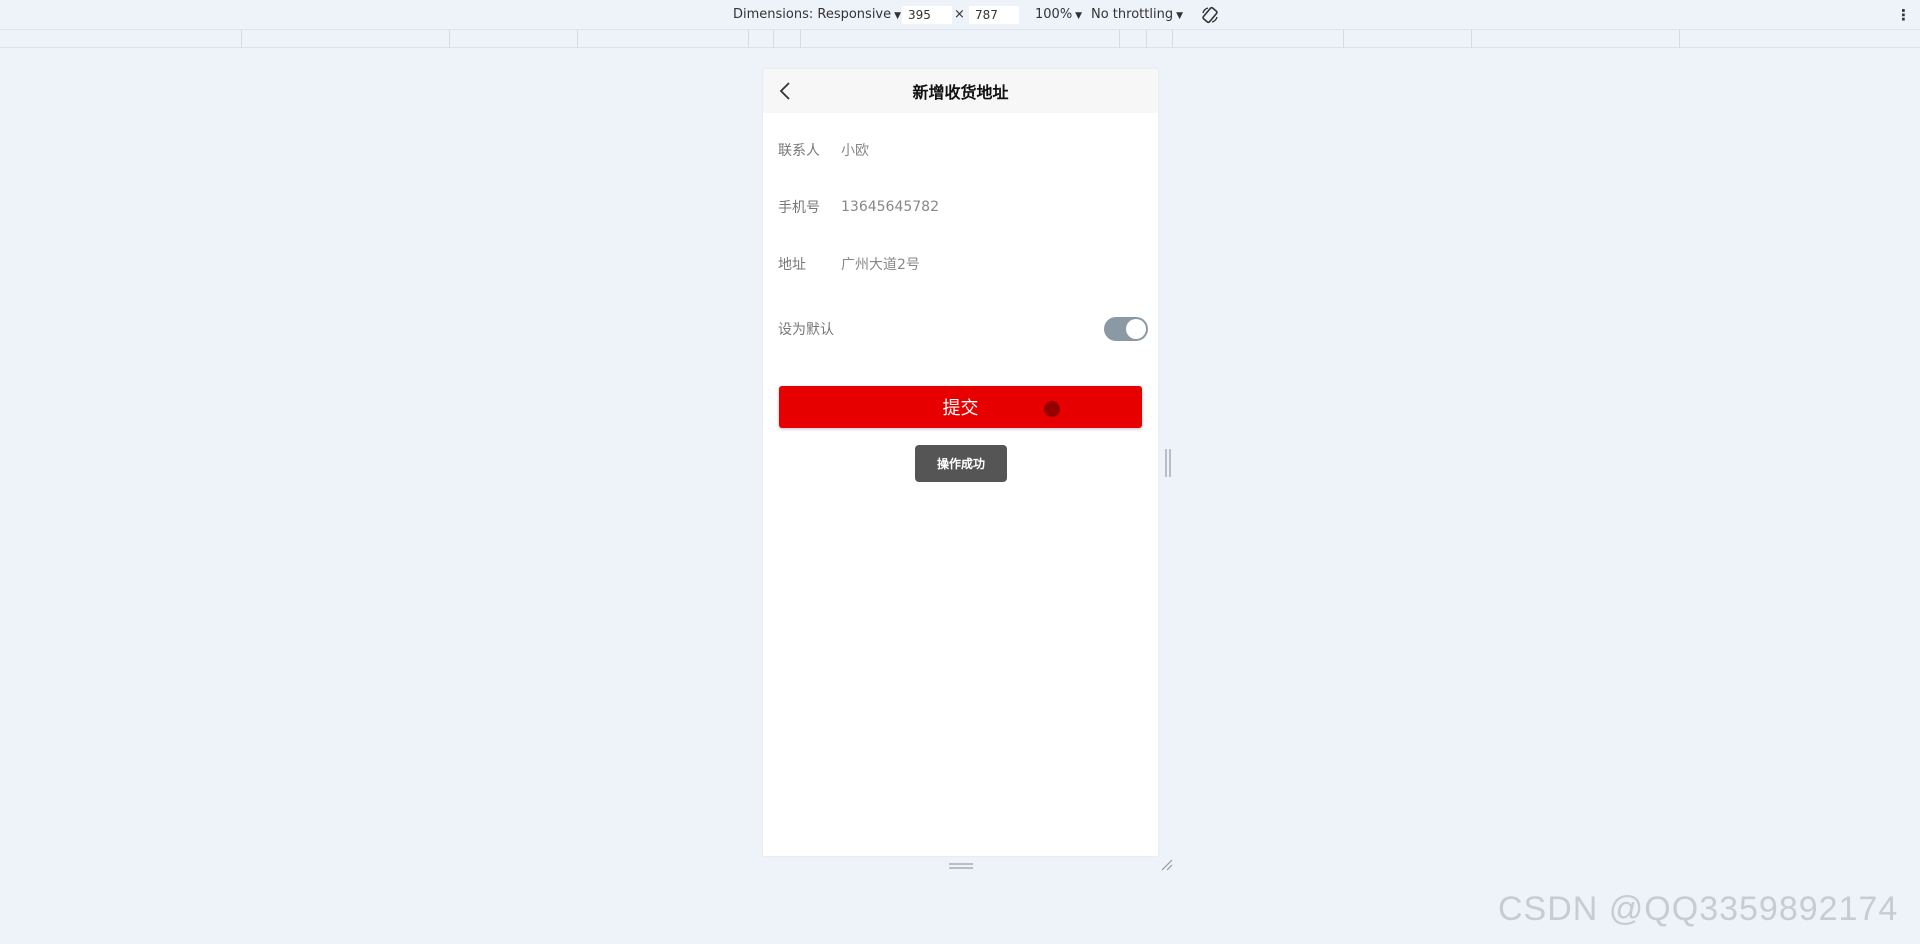 Image resolution: width=1920 pixels, height=944 pixels. Describe the element at coordinates (812, 14) in the screenshot. I see `dimensions-label: Dimensions: Responsive` at that location.